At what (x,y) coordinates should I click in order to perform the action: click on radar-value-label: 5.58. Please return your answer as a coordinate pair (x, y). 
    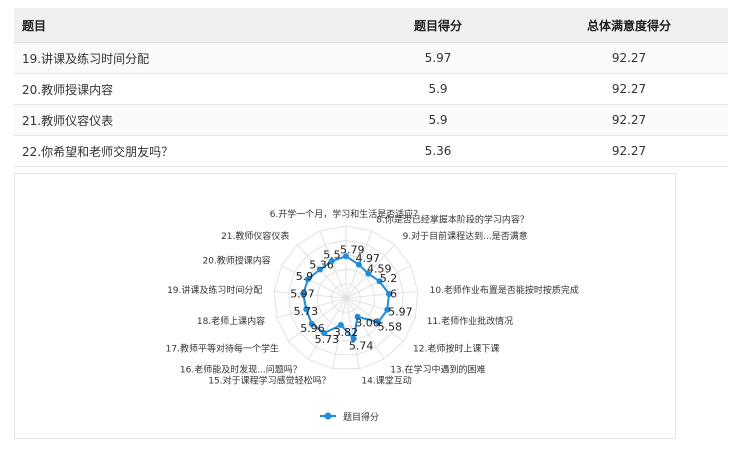
    Looking at the image, I should click on (390, 326).